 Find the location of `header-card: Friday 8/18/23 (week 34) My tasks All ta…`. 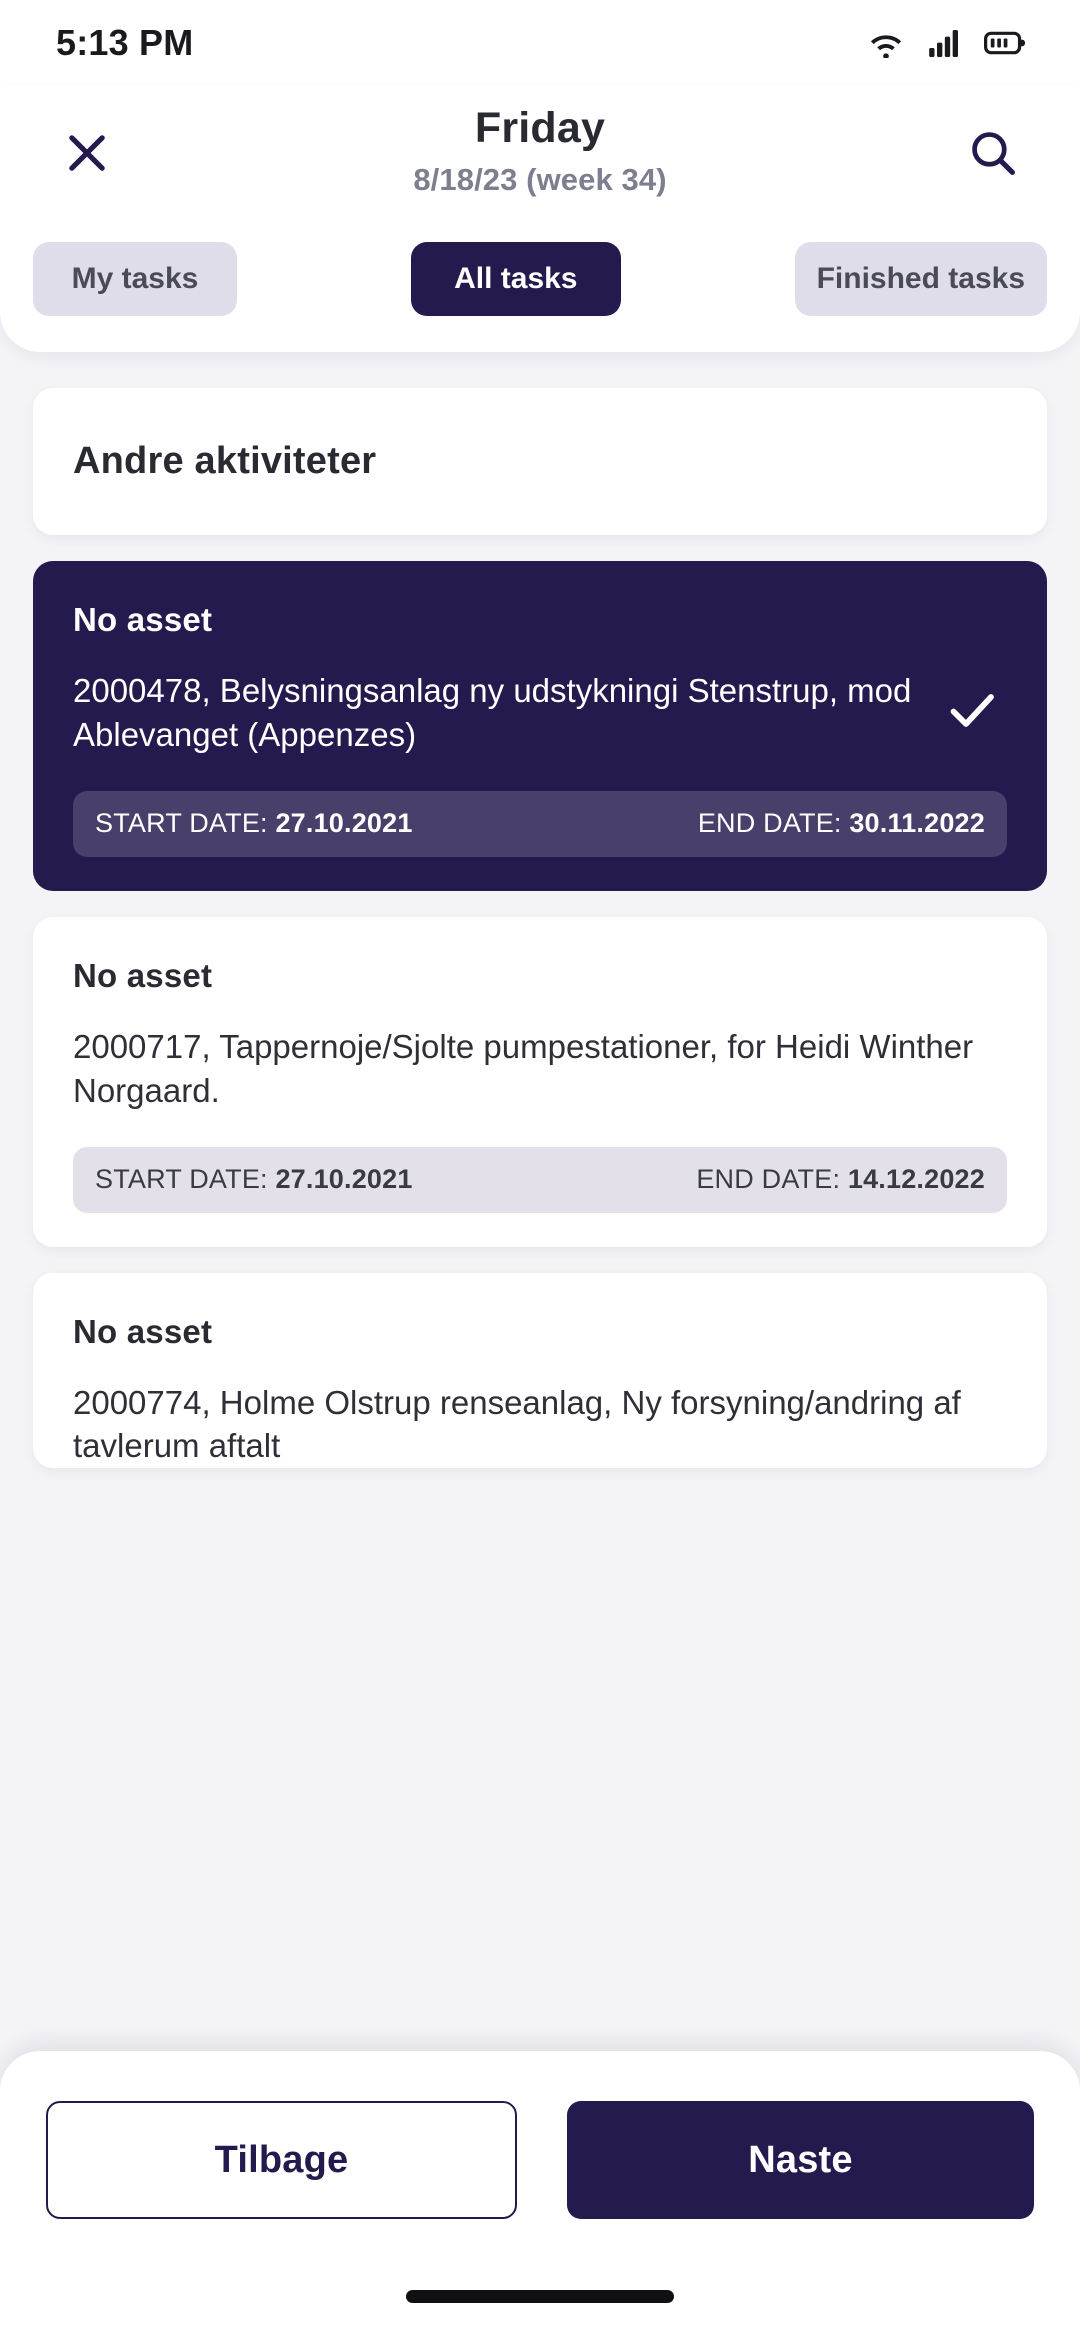

header-card: Friday 8/18/23 (week 34) My tasks All ta… is located at coordinates (540, 219).